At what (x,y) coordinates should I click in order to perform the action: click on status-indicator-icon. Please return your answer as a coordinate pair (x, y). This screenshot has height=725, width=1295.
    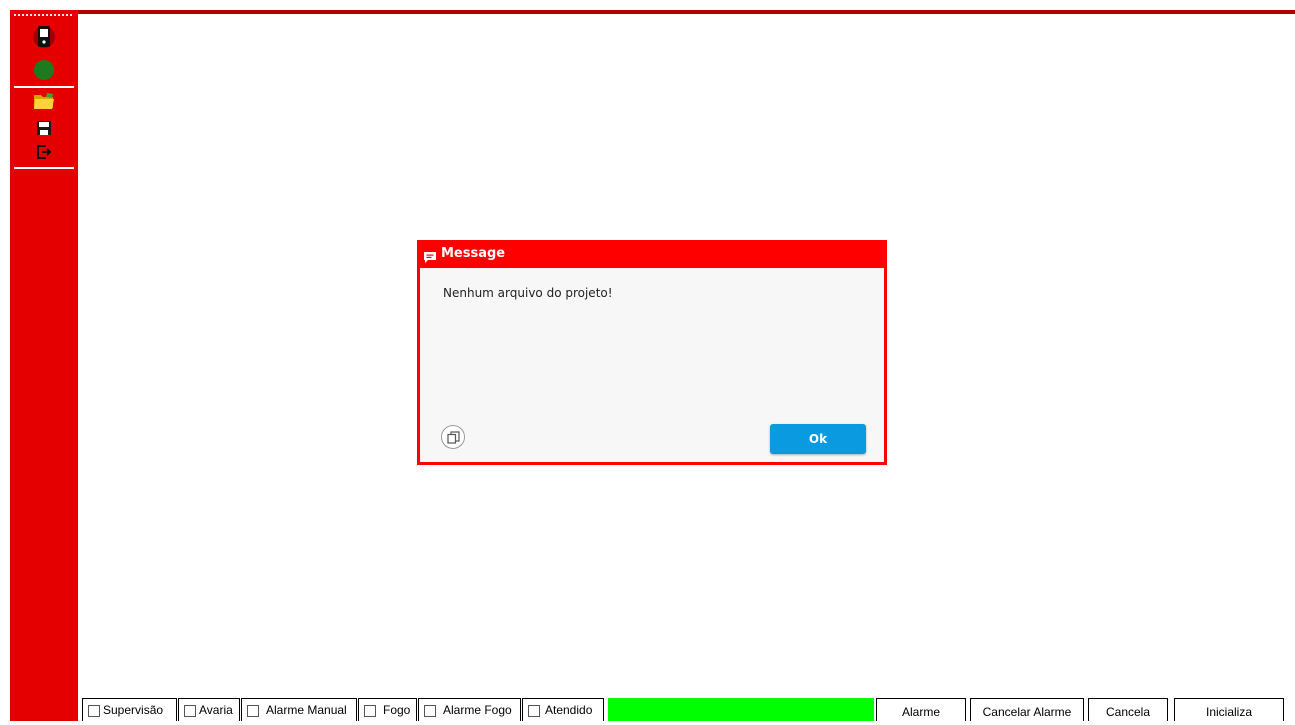
    Looking at the image, I should click on (44, 72).